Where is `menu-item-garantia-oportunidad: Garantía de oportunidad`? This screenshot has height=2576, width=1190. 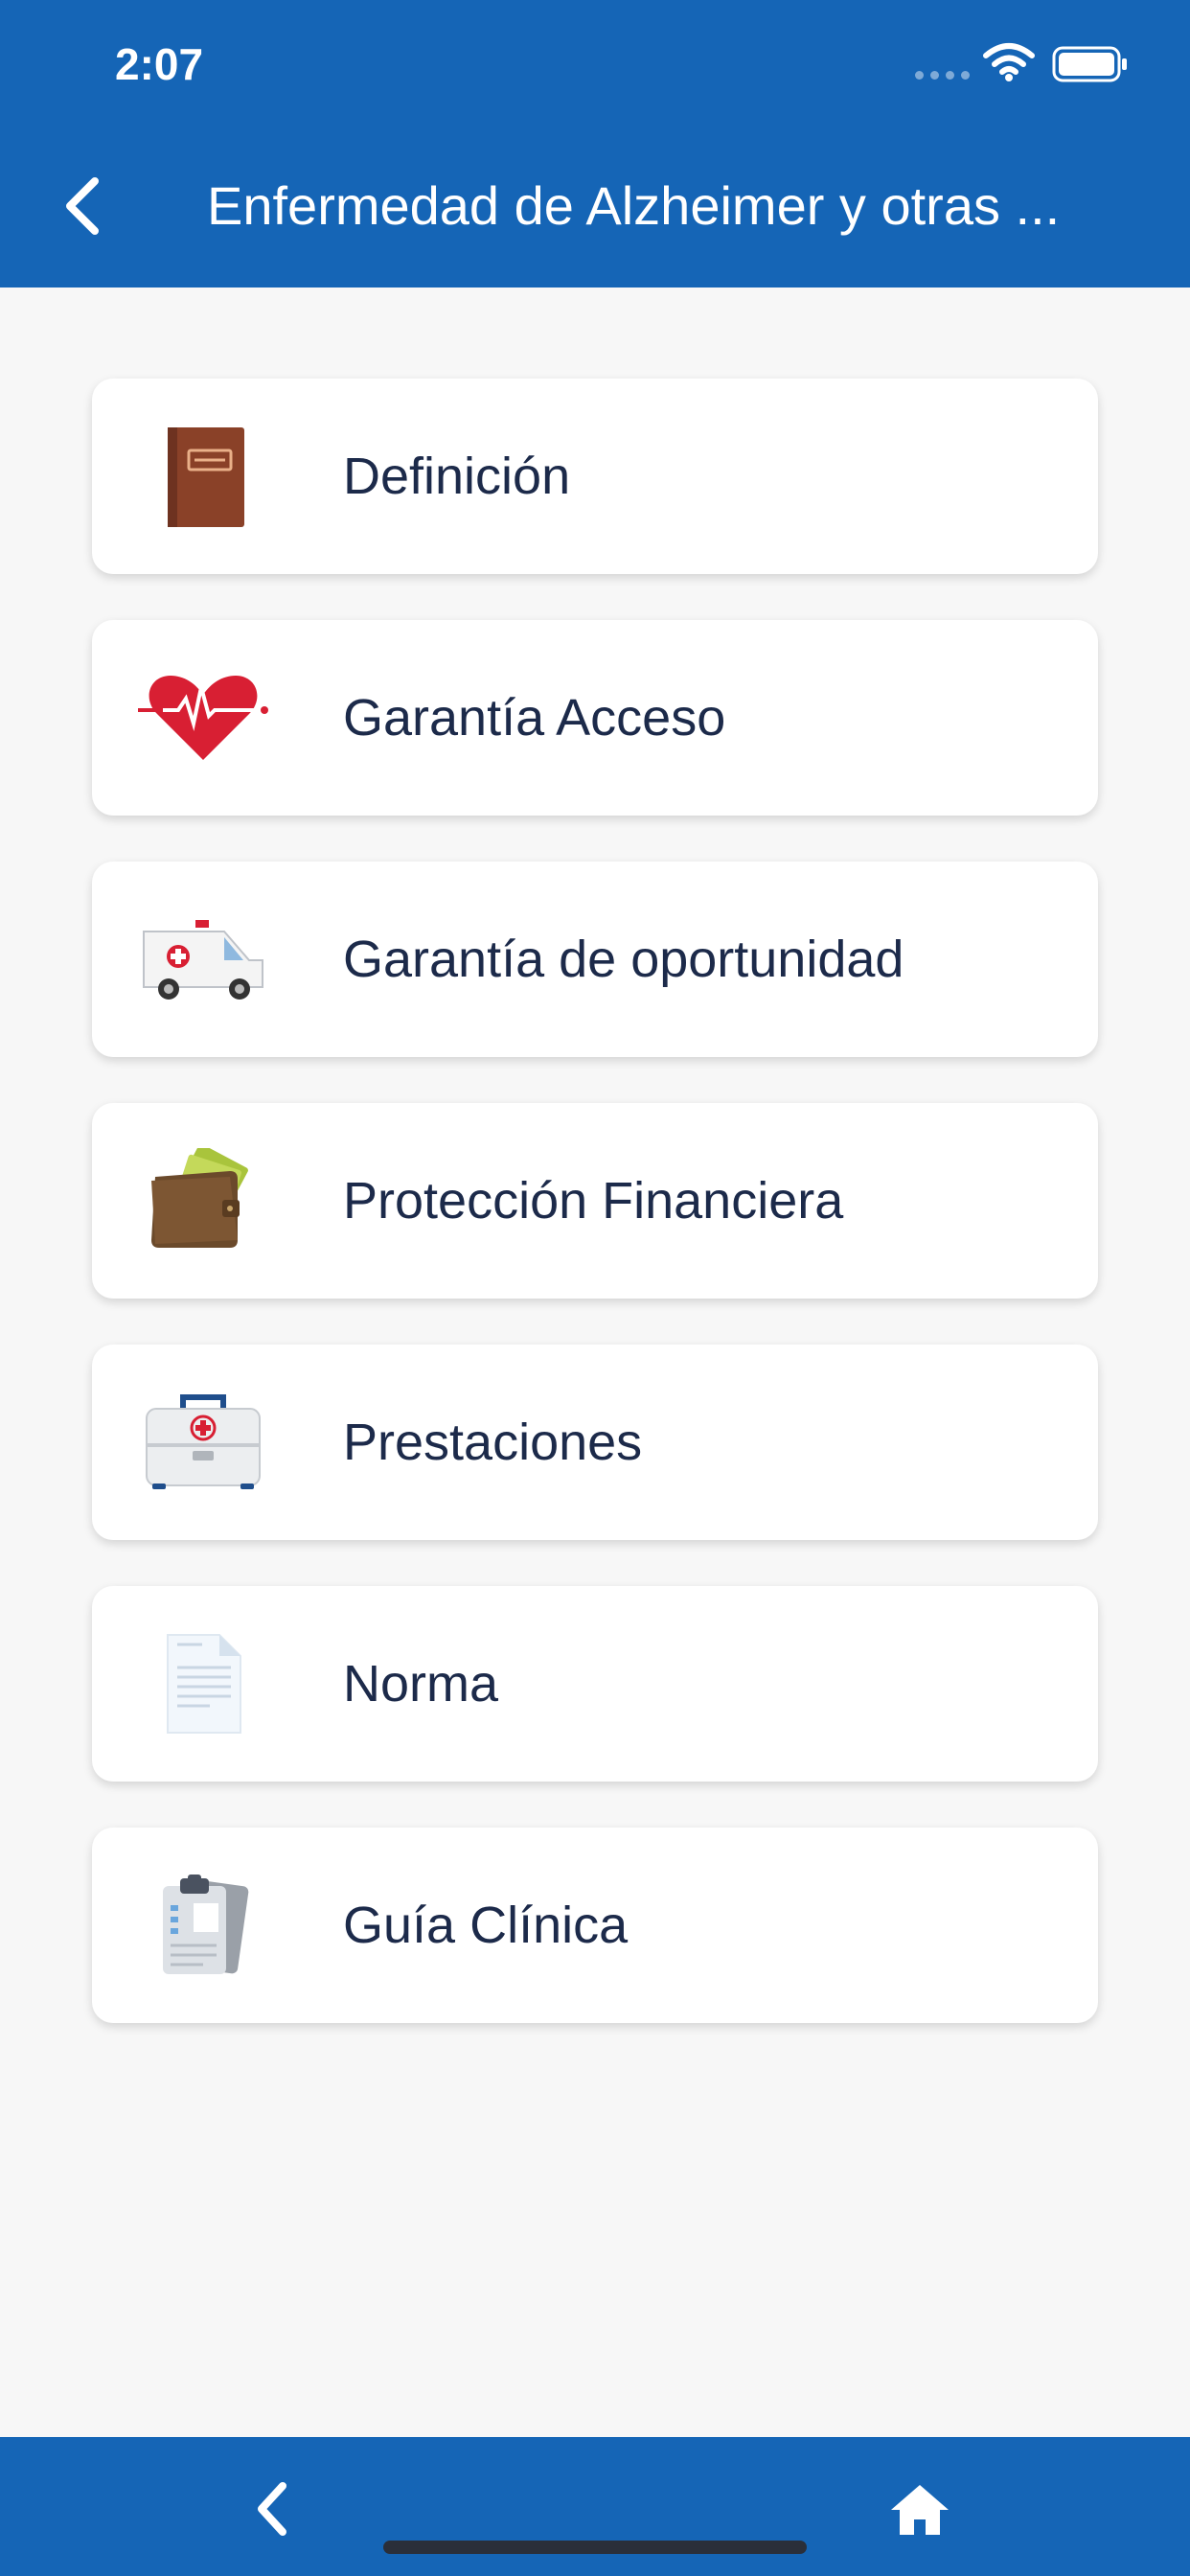
menu-item-garantia-oportunidad: Garantía de oportunidad is located at coordinates (595, 959).